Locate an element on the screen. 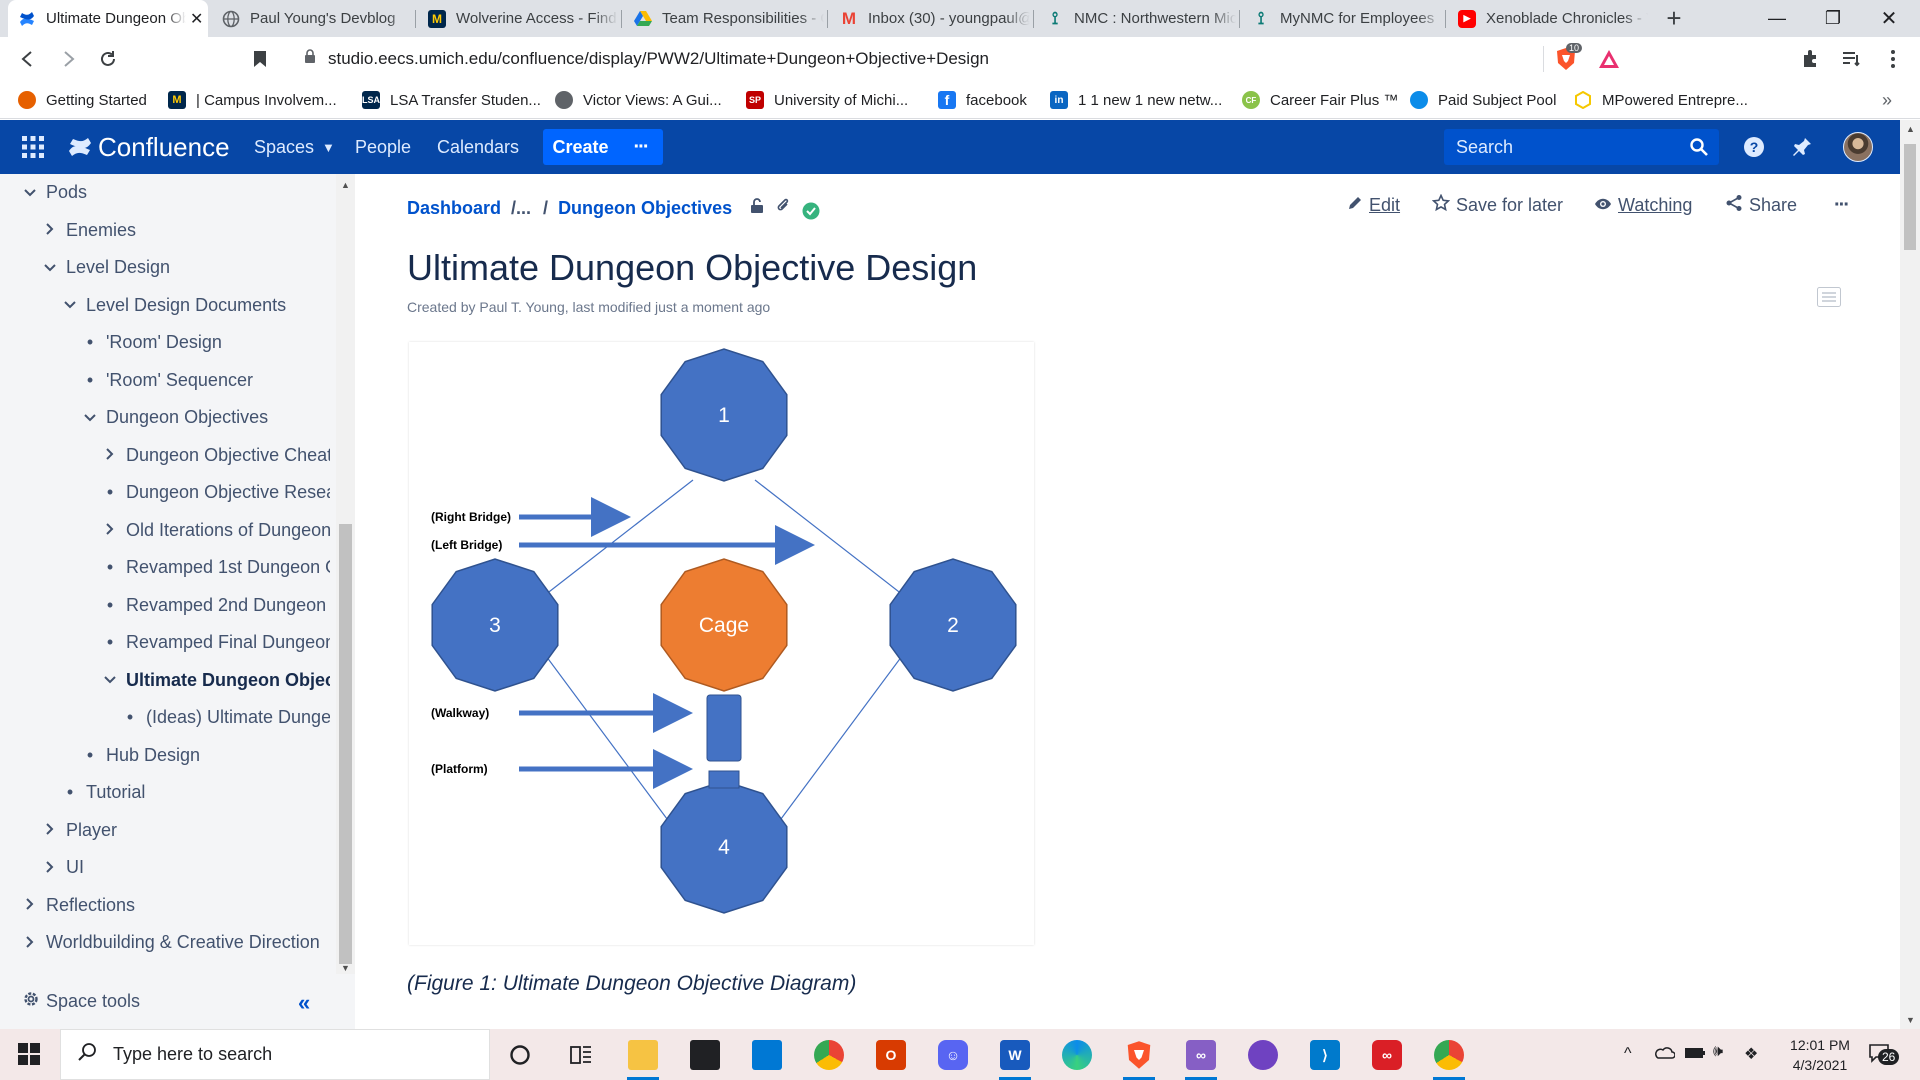 The image size is (1920, 1080). sidebar-tree-item: Level Design is located at coordinates (105, 267).